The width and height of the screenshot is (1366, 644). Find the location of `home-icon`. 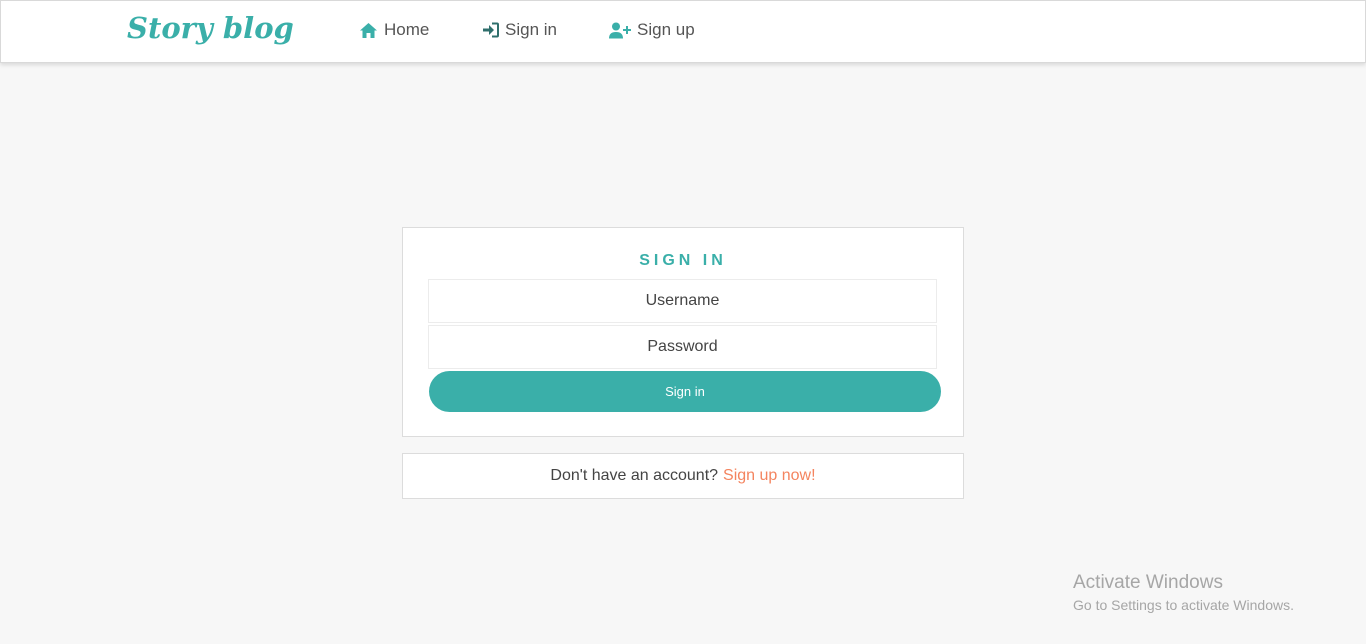

home-icon is located at coordinates (368, 30).